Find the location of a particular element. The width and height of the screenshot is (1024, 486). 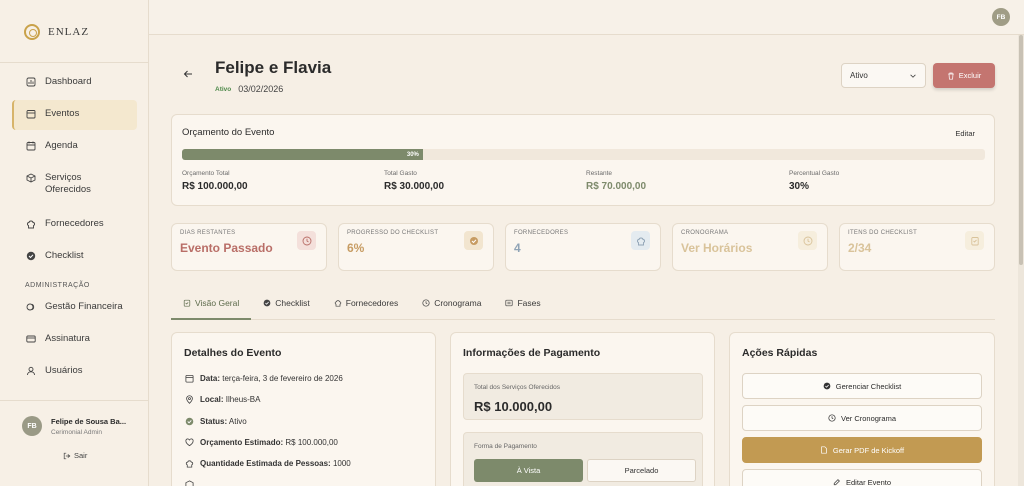

button-label: Editar Evento is located at coordinates (868, 481).